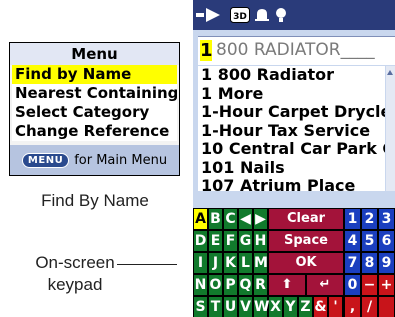 The height and width of the screenshot is (317, 395). Describe the element at coordinates (208, 15) in the screenshot. I see `arrow-icon` at that location.